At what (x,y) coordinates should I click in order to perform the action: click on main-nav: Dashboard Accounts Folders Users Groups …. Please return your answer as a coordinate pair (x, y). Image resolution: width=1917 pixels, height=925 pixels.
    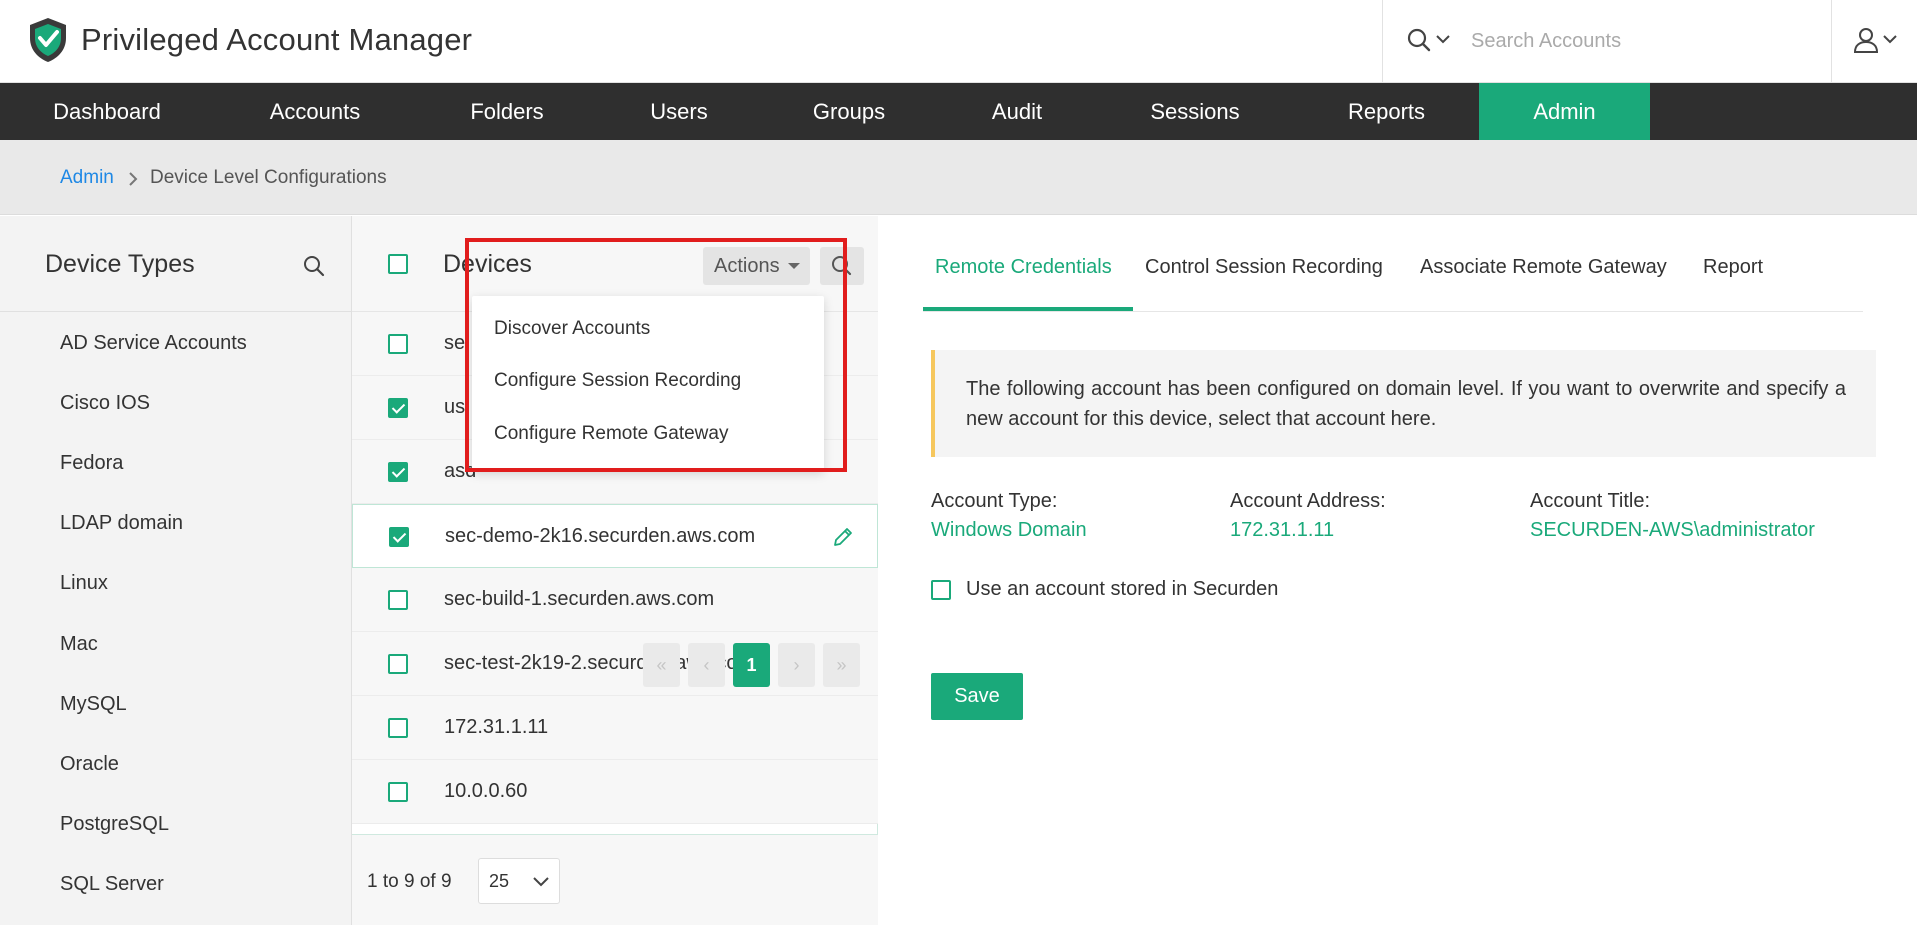
    Looking at the image, I should click on (958, 111).